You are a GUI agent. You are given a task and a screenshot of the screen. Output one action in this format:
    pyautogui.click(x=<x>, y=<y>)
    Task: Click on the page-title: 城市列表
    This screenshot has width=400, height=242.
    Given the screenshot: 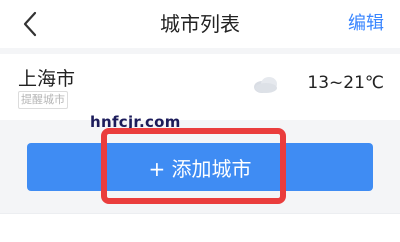 What is the action you would take?
    pyautogui.click(x=200, y=24)
    